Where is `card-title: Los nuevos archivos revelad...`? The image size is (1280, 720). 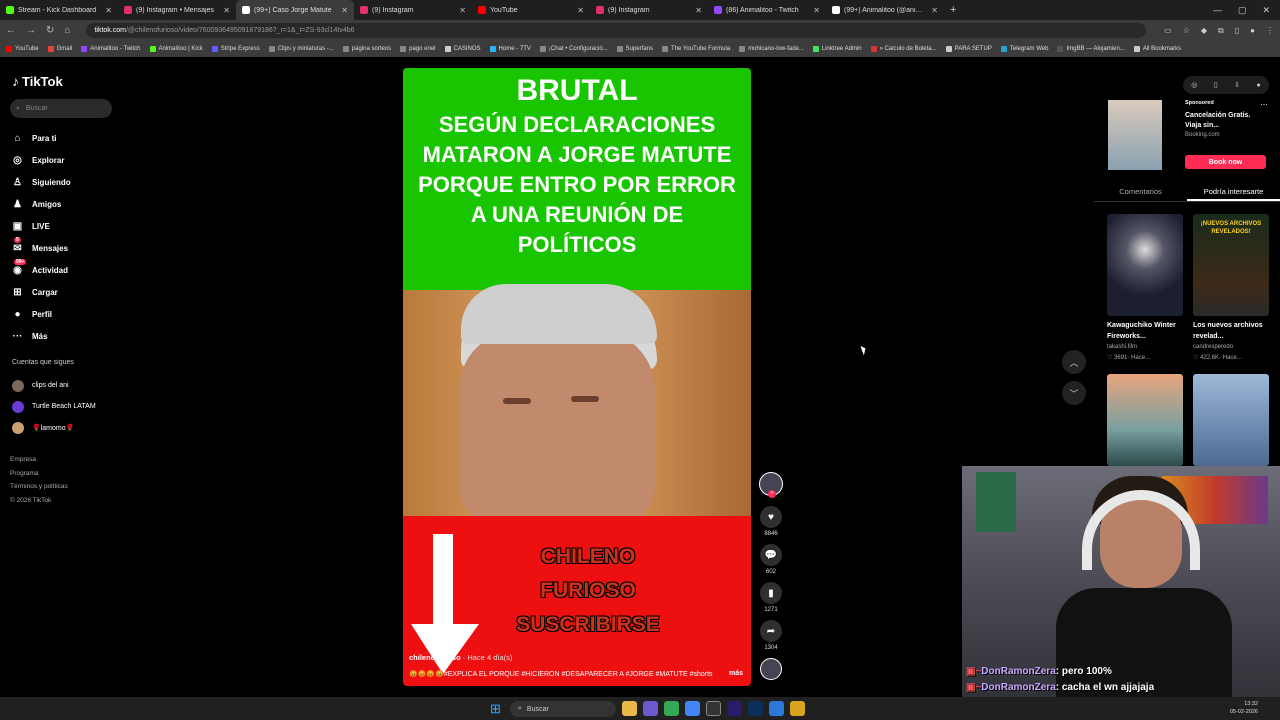 card-title: Los nuevos archivos revelad... is located at coordinates (1228, 331).